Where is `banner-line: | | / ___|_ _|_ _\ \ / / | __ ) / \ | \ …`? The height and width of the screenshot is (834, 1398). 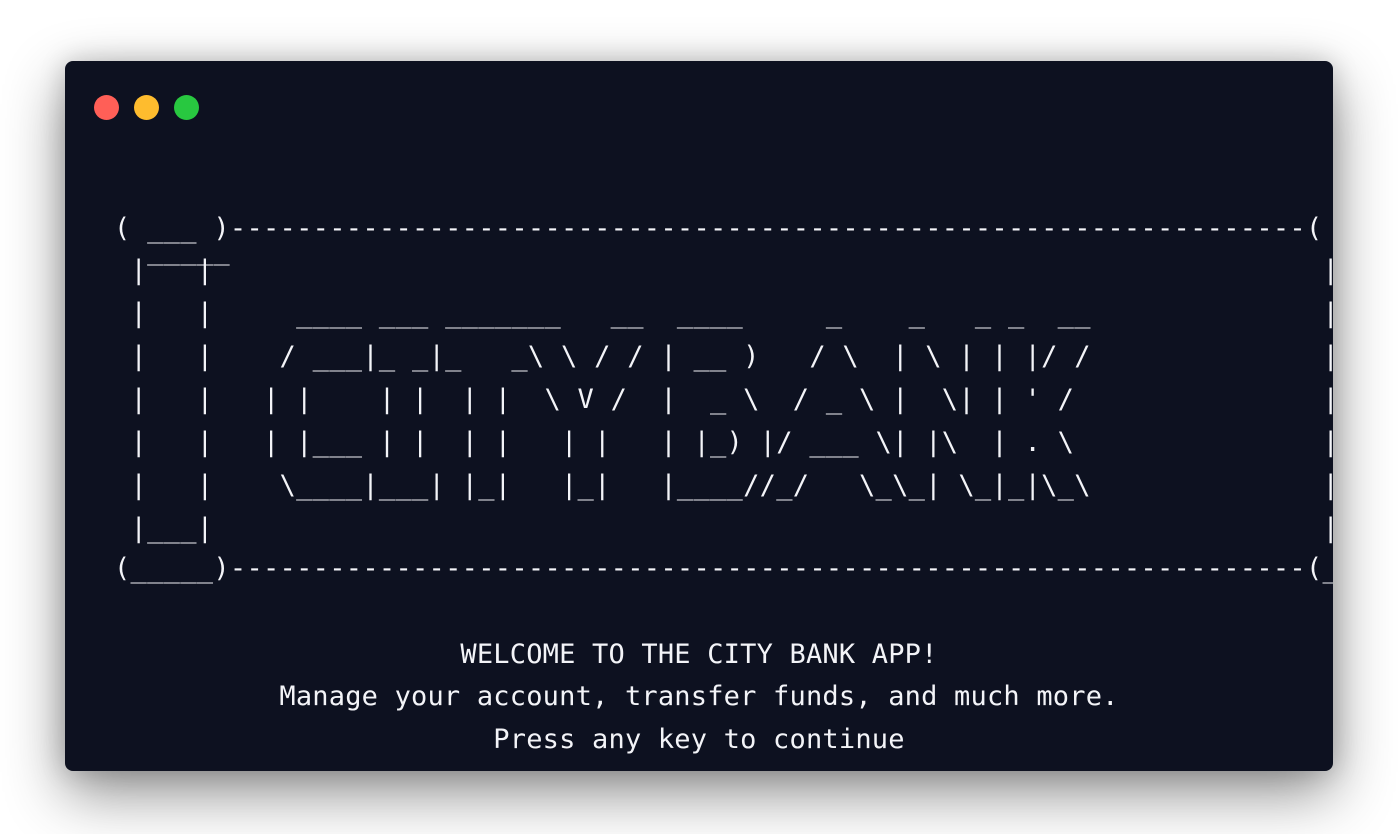
banner-line: | | / ___|_ _|_ _\ \ / / | __ ) / \ | \ … is located at coordinates (723, 356).